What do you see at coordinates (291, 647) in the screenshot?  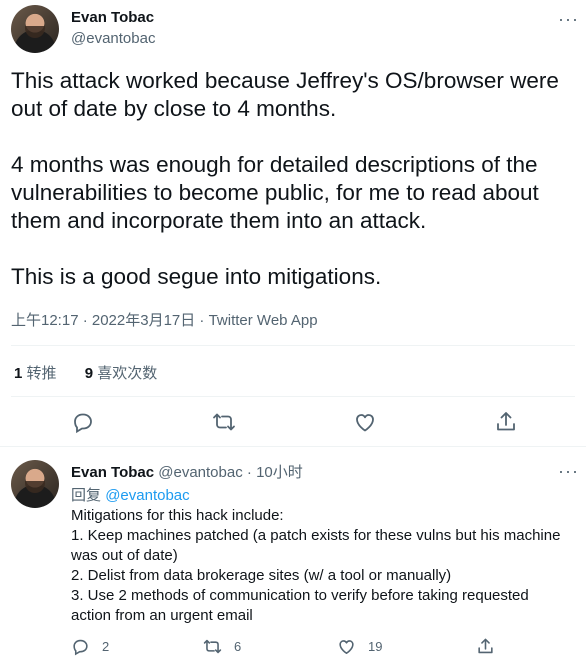 I see `reply-actions: 2 6 19` at bounding box center [291, 647].